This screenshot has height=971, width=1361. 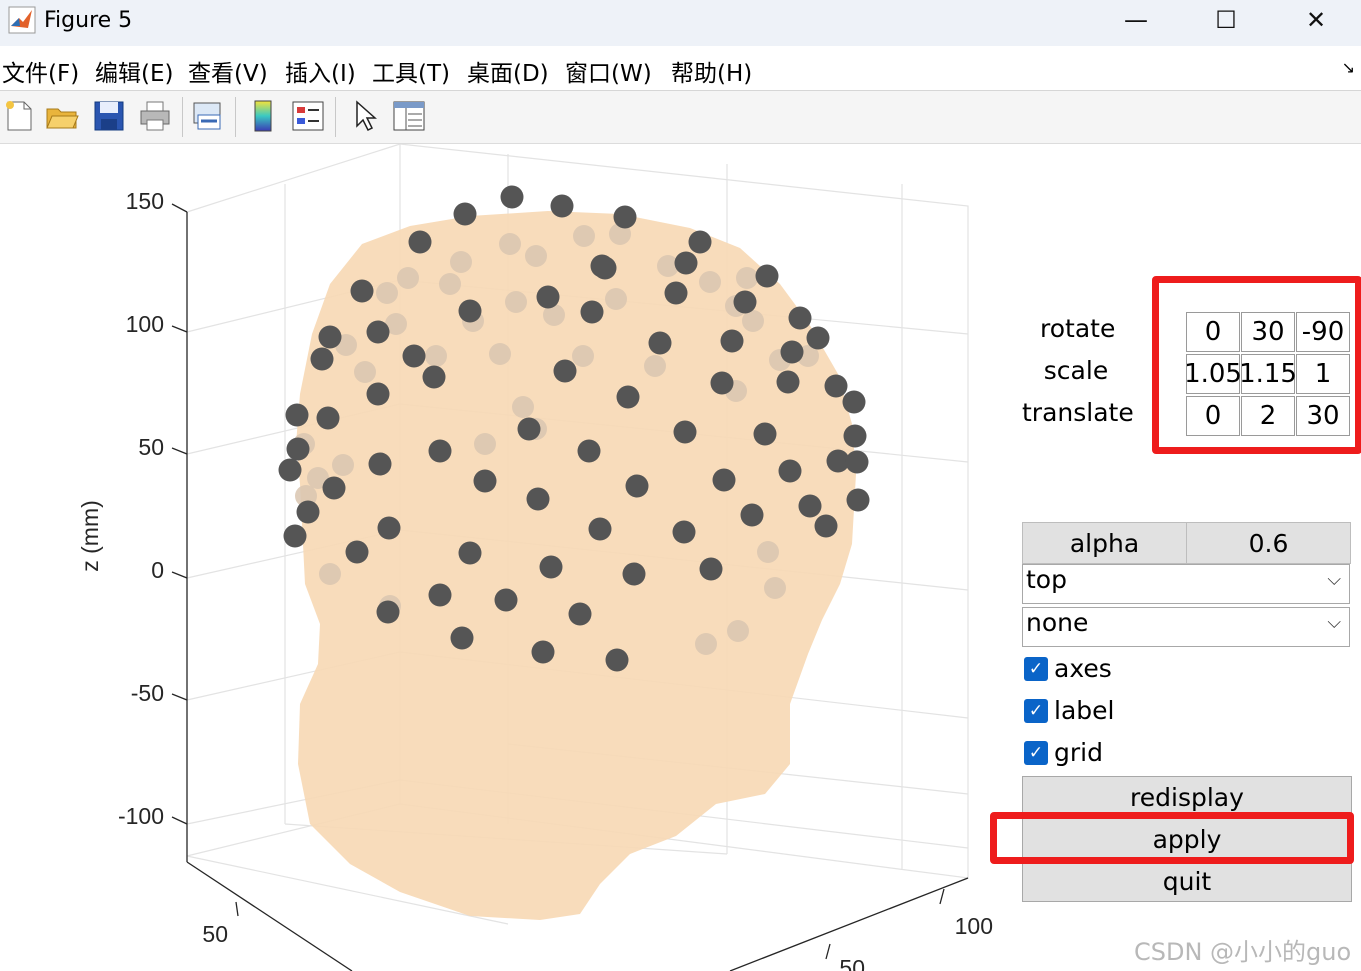 What do you see at coordinates (155, 116) in the screenshot?
I see `print-icon` at bounding box center [155, 116].